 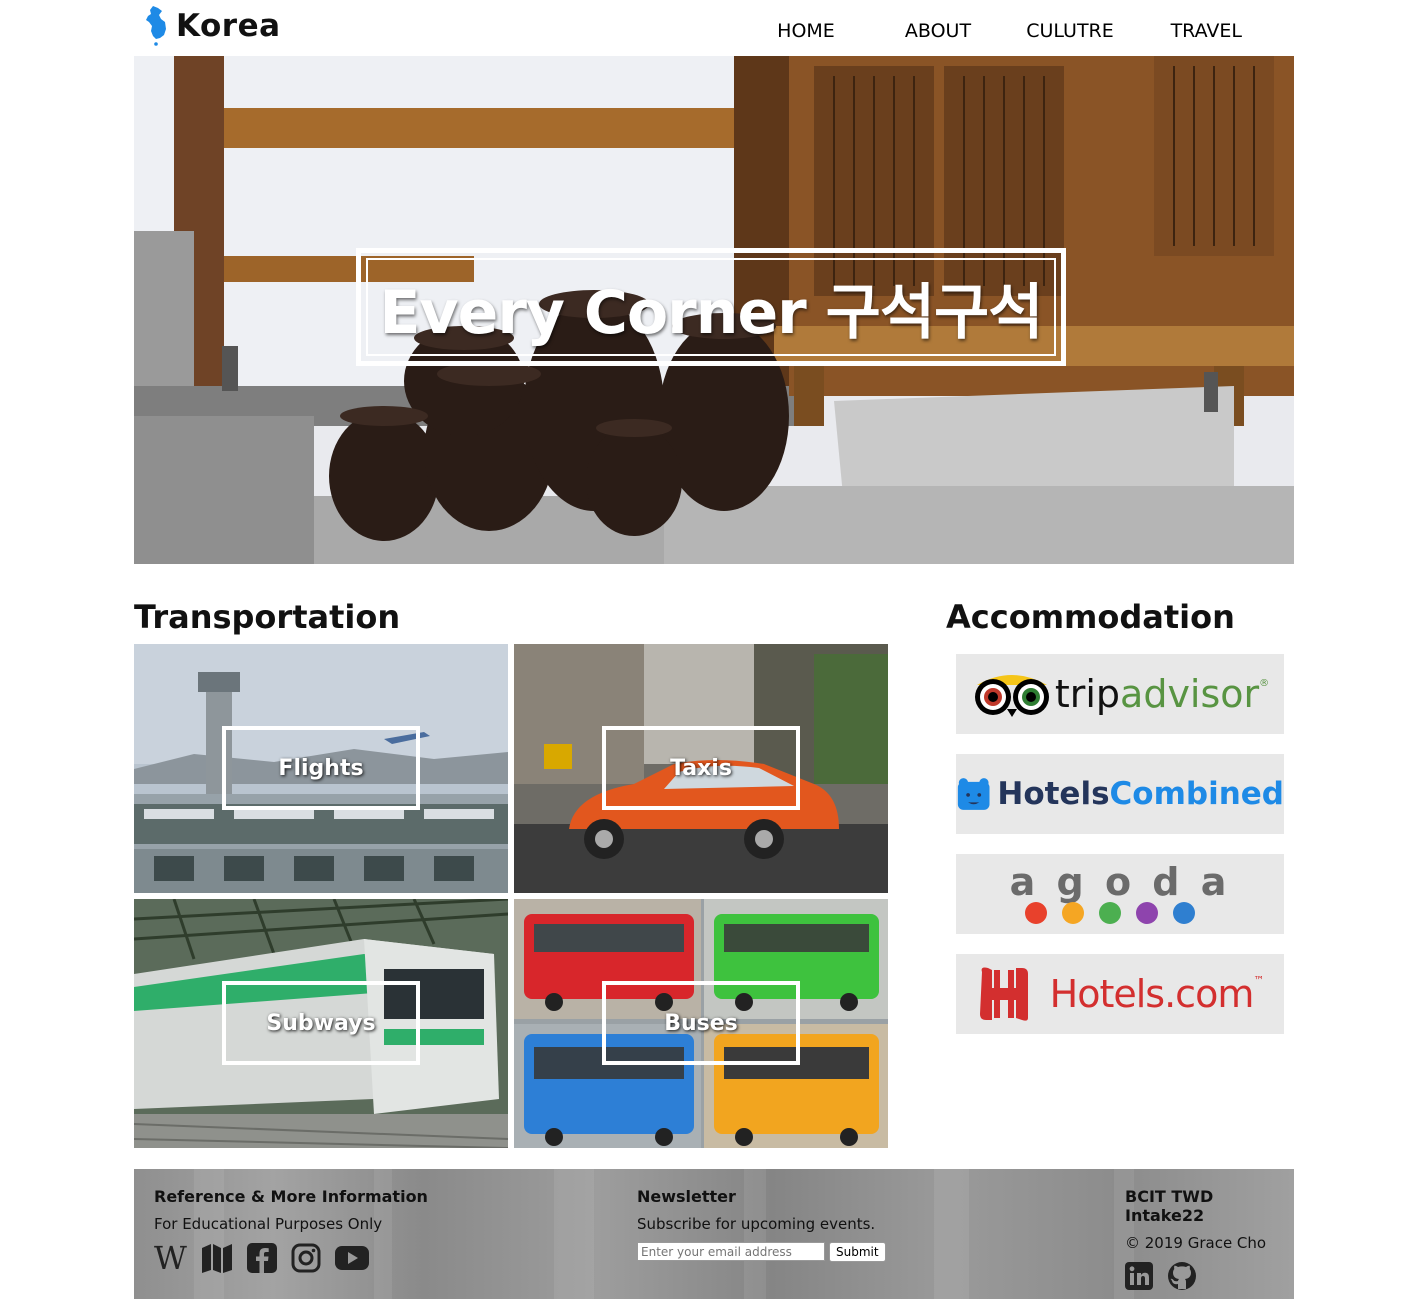 I want to click on facebook-icon, so click(x=261, y=1258).